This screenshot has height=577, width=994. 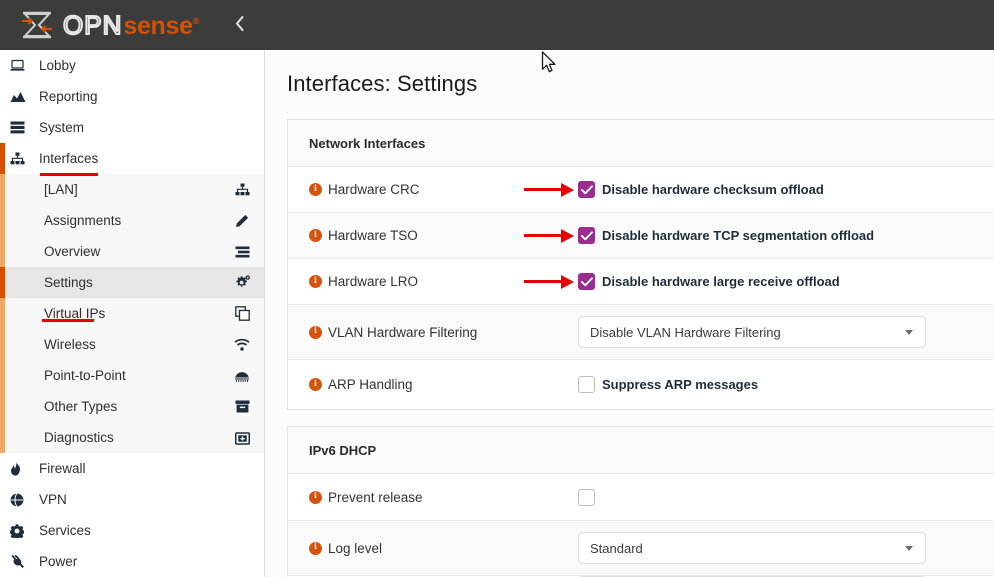 I want to click on hourglass-logo-icon, so click(x=37, y=25).